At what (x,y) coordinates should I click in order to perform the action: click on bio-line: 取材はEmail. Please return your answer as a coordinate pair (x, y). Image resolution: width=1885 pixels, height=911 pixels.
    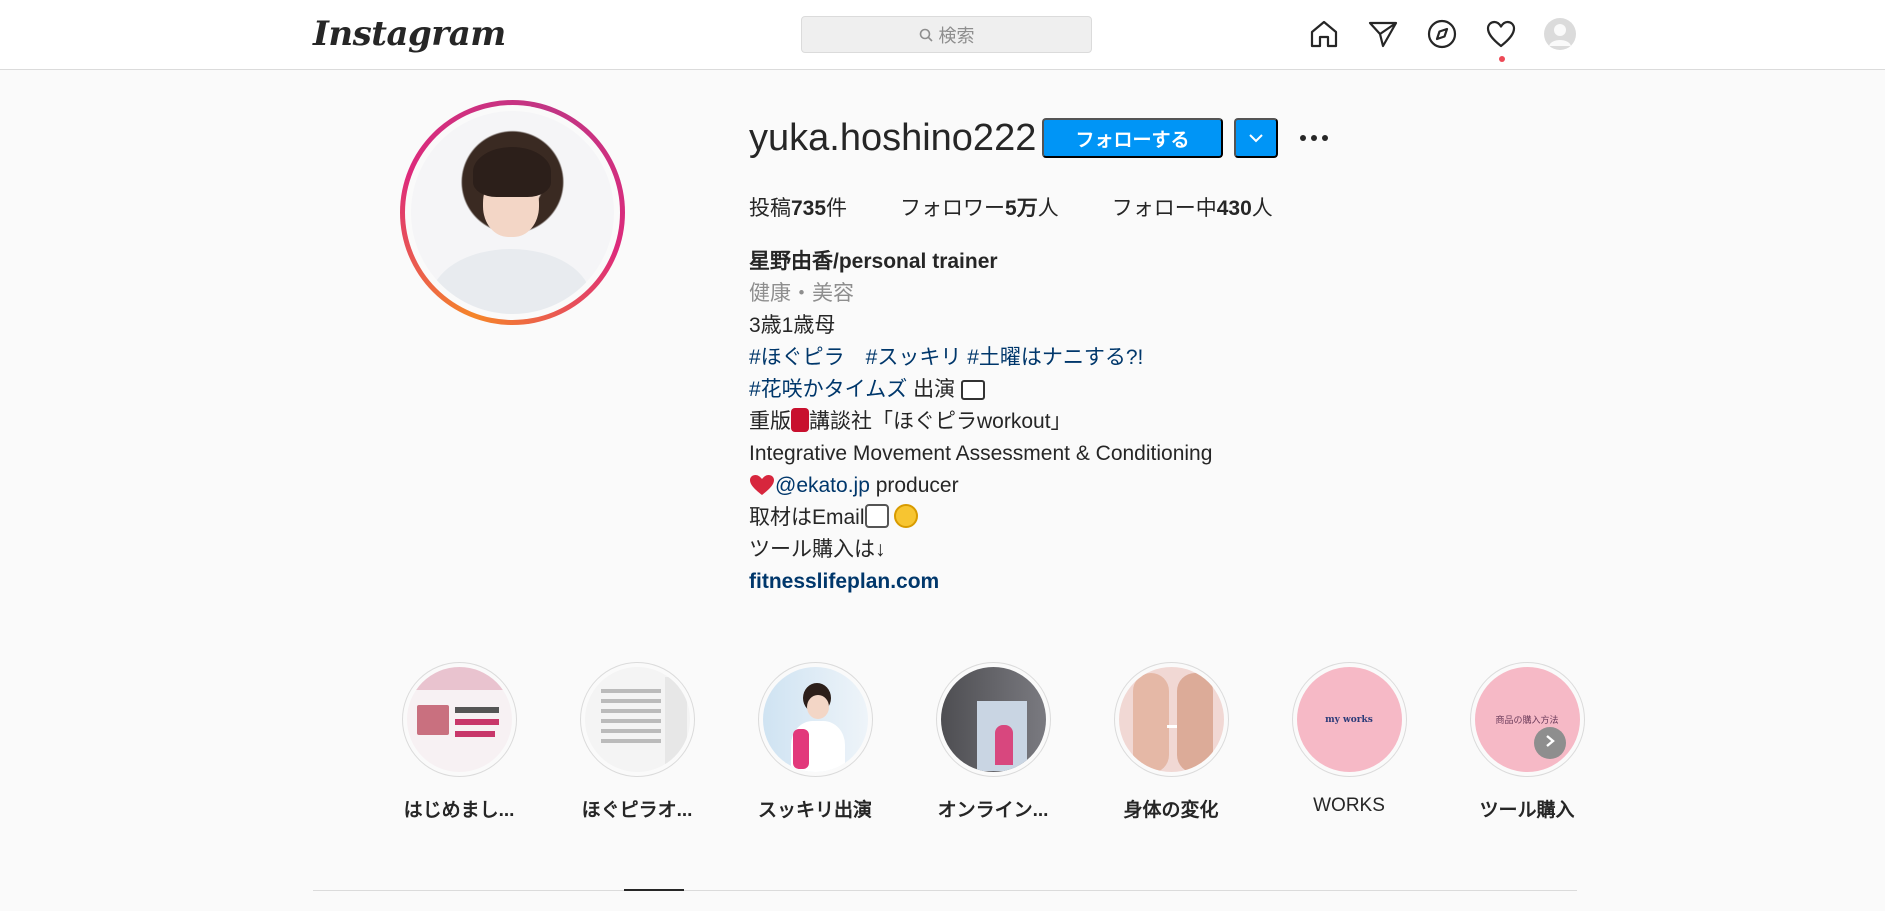
    Looking at the image, I should click on (980, 518).